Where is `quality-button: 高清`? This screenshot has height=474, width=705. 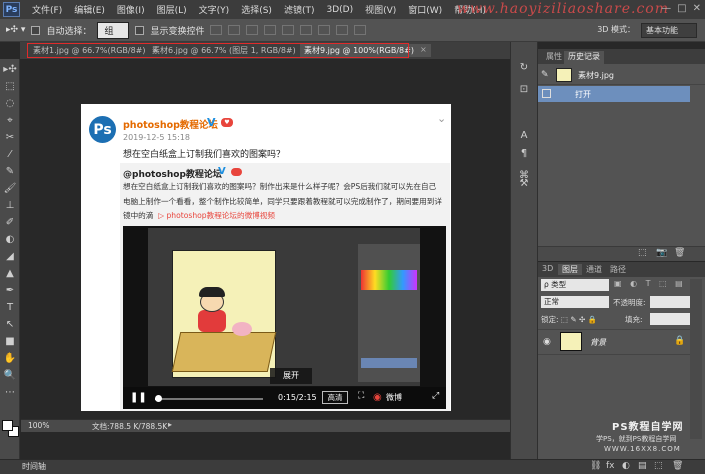 quality-button: 高清 is located at coordinates (335, 397).